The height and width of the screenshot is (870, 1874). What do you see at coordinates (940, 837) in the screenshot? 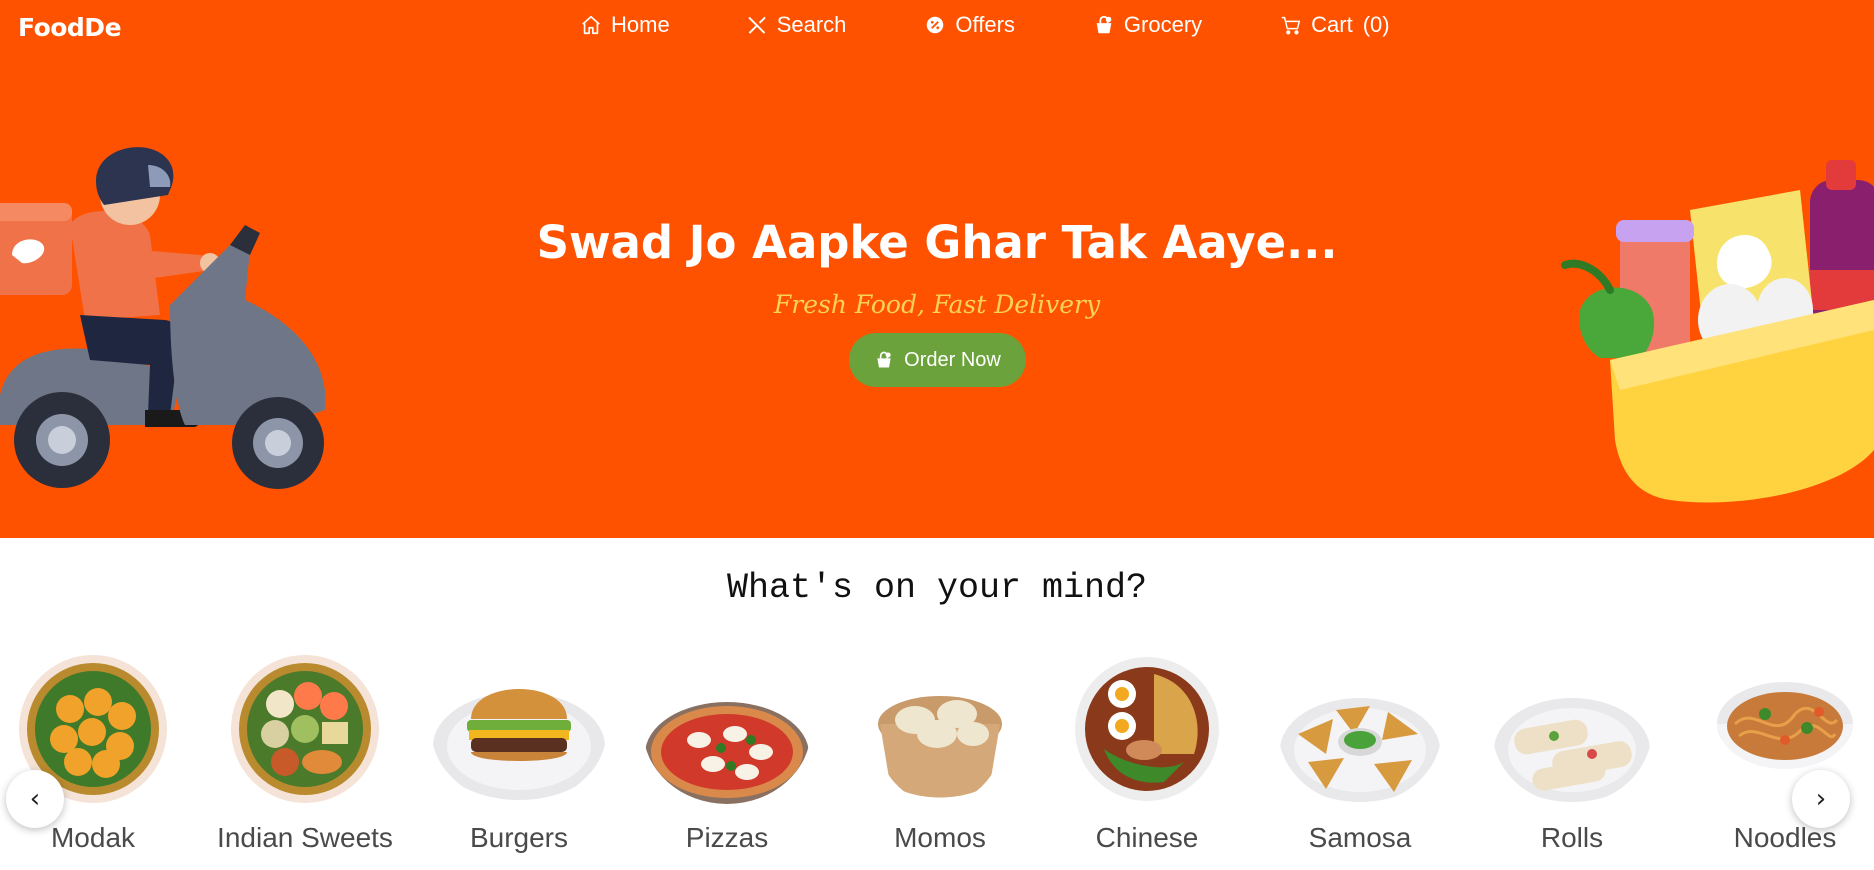
I see `category-label: Momos` at bounding box center [940, 837].